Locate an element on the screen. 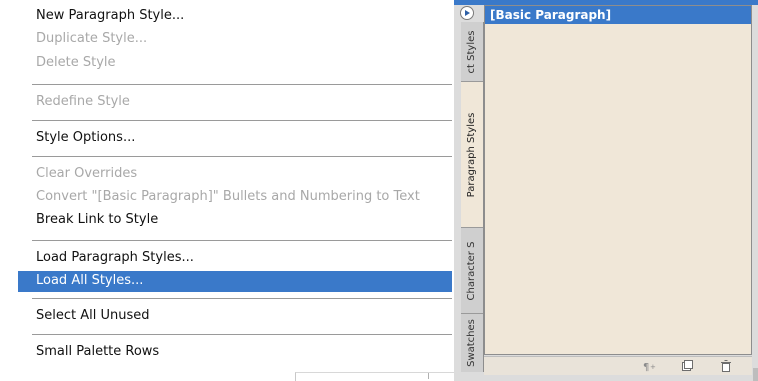 Image resolution: width=758 pixels, height=381 pixels. panel-resize-grip is located at coordinates (755, 374).